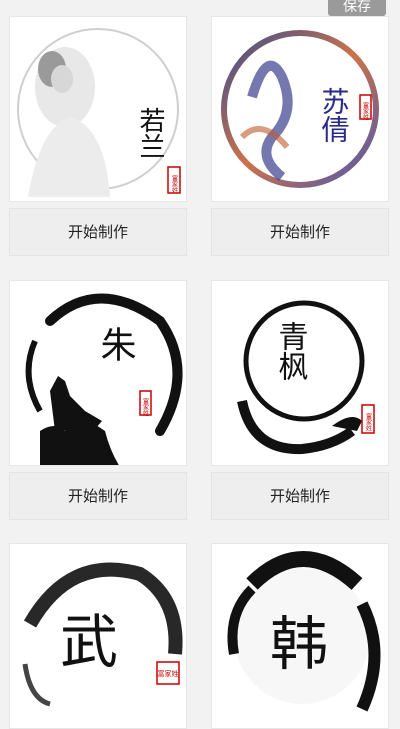 The width and height of the screenshot is (400, 729). I want to click on template-preview-image: 青枫 富家姓, so click(300, 373).